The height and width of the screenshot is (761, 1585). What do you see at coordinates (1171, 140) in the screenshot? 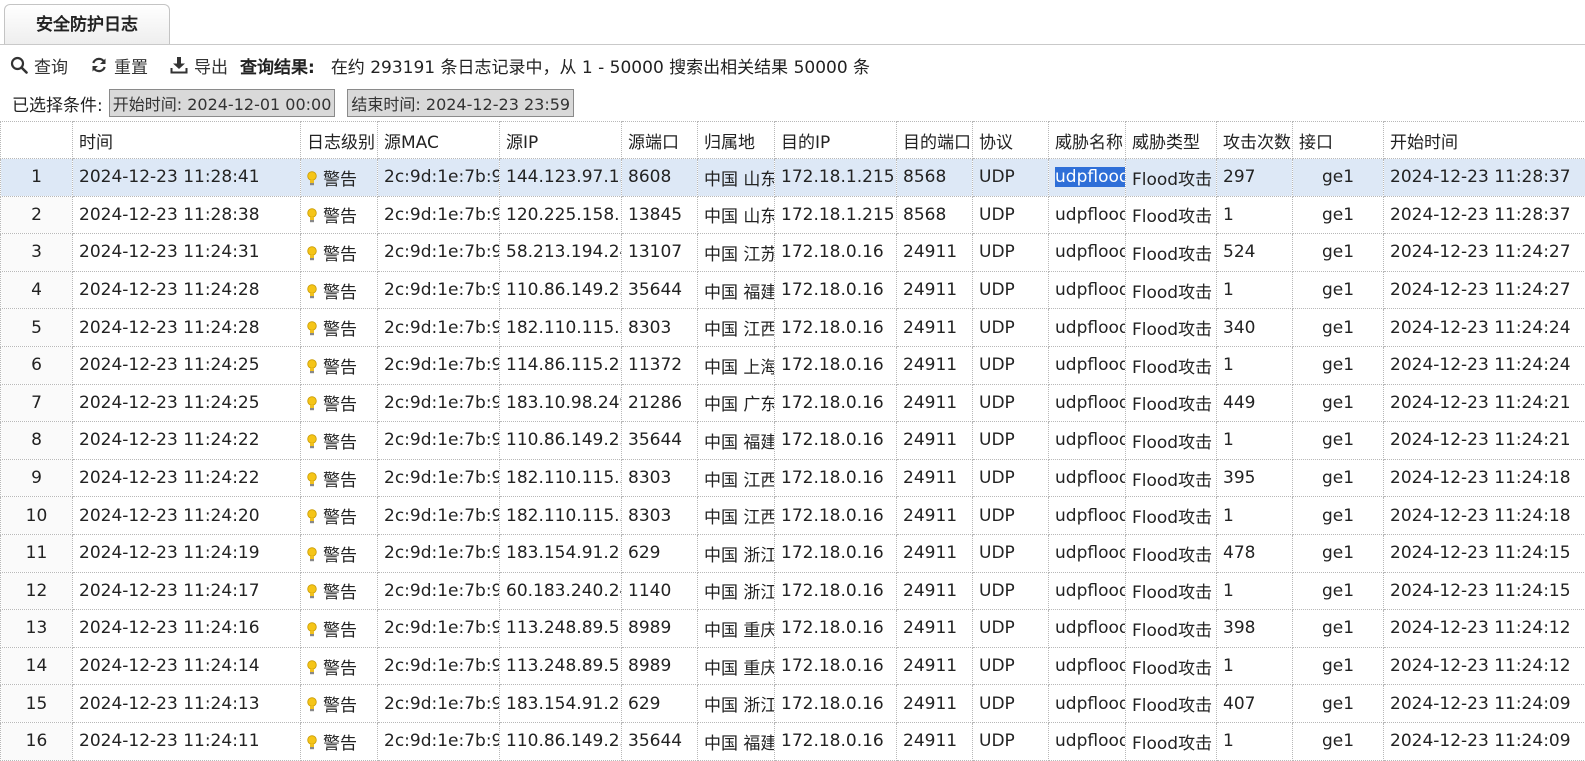
I see `threat-type-header: 威胁类型` at bounding box center [1171, 140].